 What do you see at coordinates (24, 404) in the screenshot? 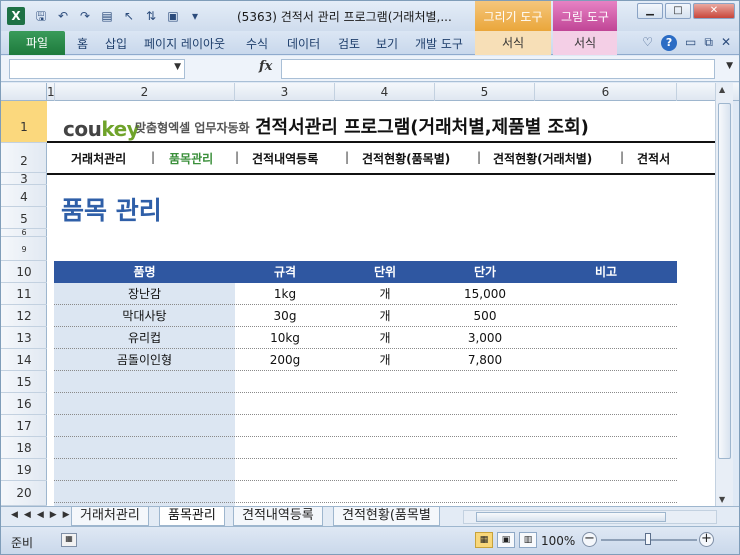
I see `row-header: 16` at bounding box center [24, 404].